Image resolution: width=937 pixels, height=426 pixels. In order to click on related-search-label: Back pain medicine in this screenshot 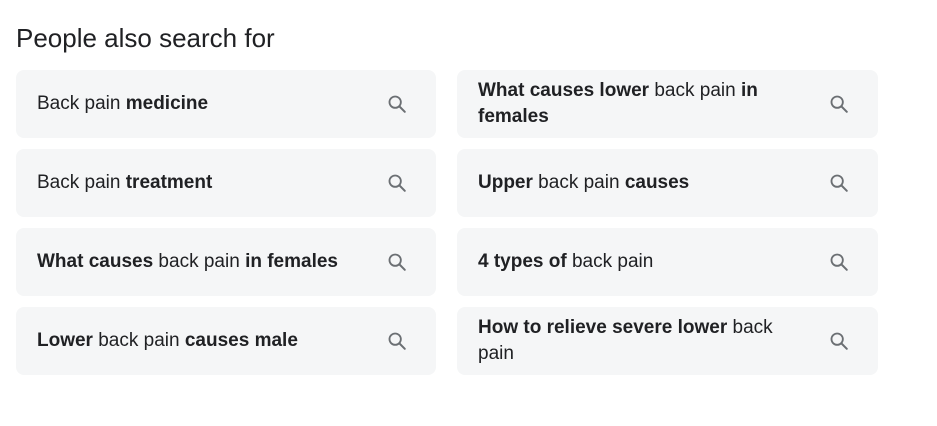, I will do `click(122, 104)`.